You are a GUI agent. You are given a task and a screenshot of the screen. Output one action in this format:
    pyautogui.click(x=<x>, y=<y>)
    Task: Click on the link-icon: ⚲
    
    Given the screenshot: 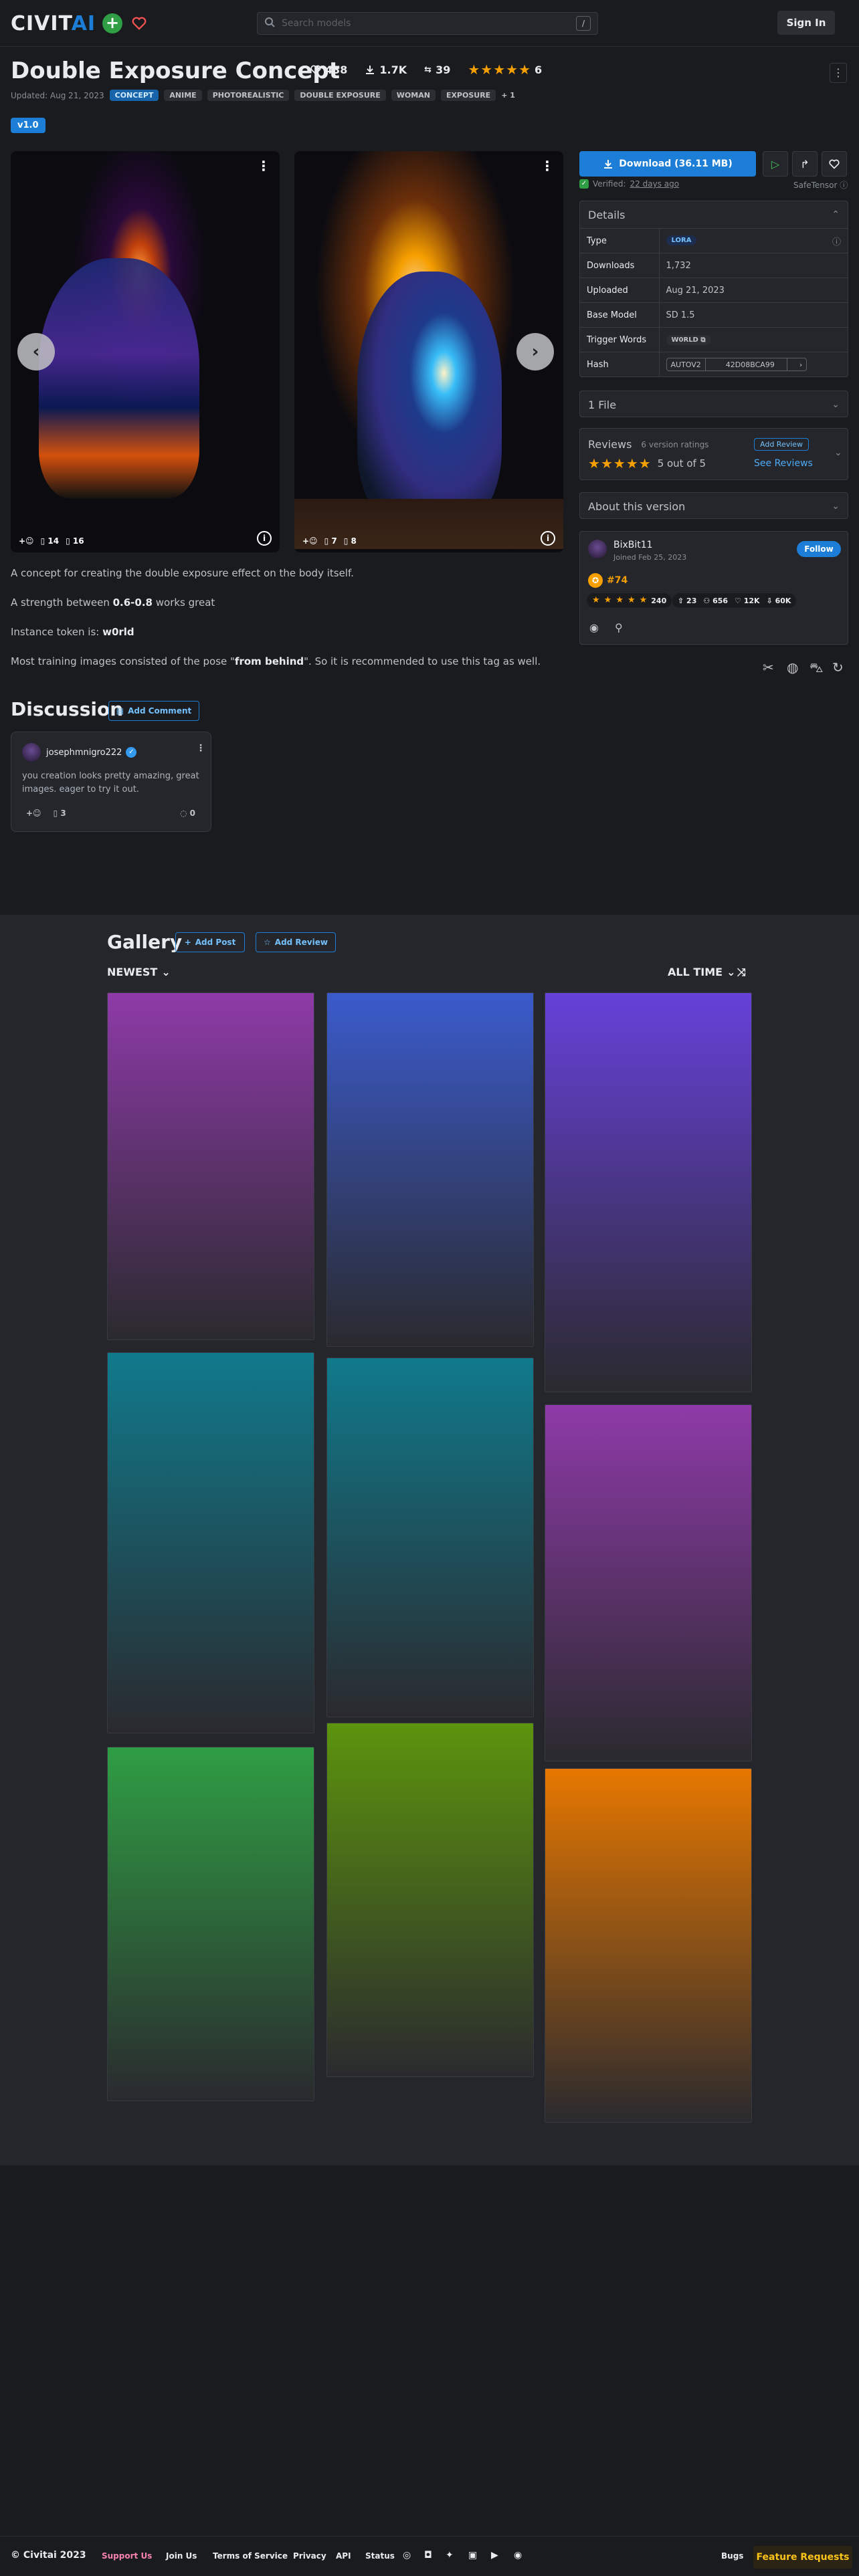 What is the action you would take?
    pyautogui.click(x=619, y=627)
    